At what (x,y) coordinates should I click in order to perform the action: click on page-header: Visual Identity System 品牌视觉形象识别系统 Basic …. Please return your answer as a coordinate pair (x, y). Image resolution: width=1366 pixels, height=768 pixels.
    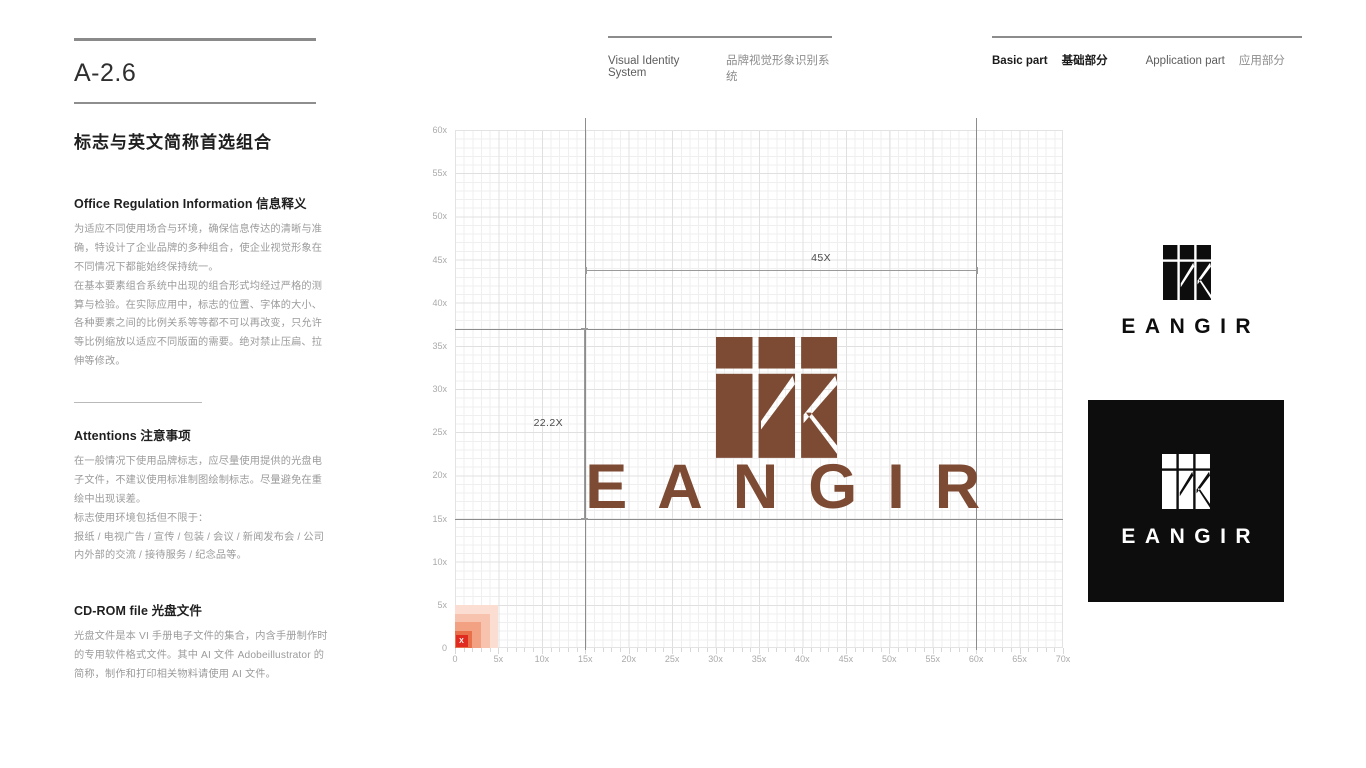
    Looking at the image, I should click on (683, 59).